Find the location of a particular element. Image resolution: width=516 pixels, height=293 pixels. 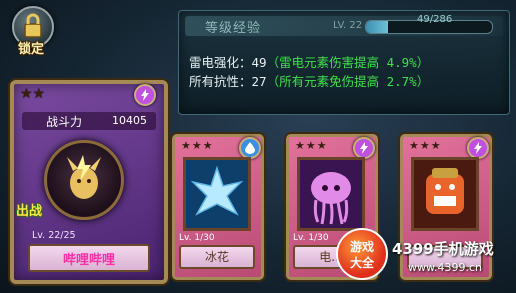

stat-resist: 所有抗性：27（所有元素免伤提高 2.7%） is located at coordinates (309, 80).